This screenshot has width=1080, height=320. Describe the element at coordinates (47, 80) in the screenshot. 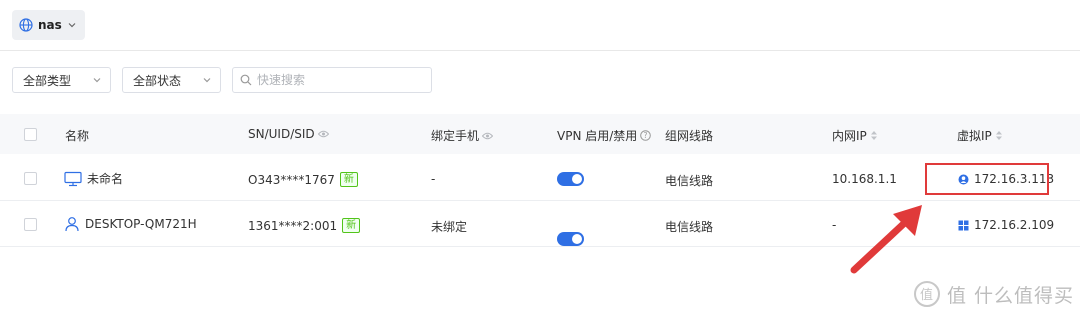

I see `type-filter-value: 全部类型` at that location.